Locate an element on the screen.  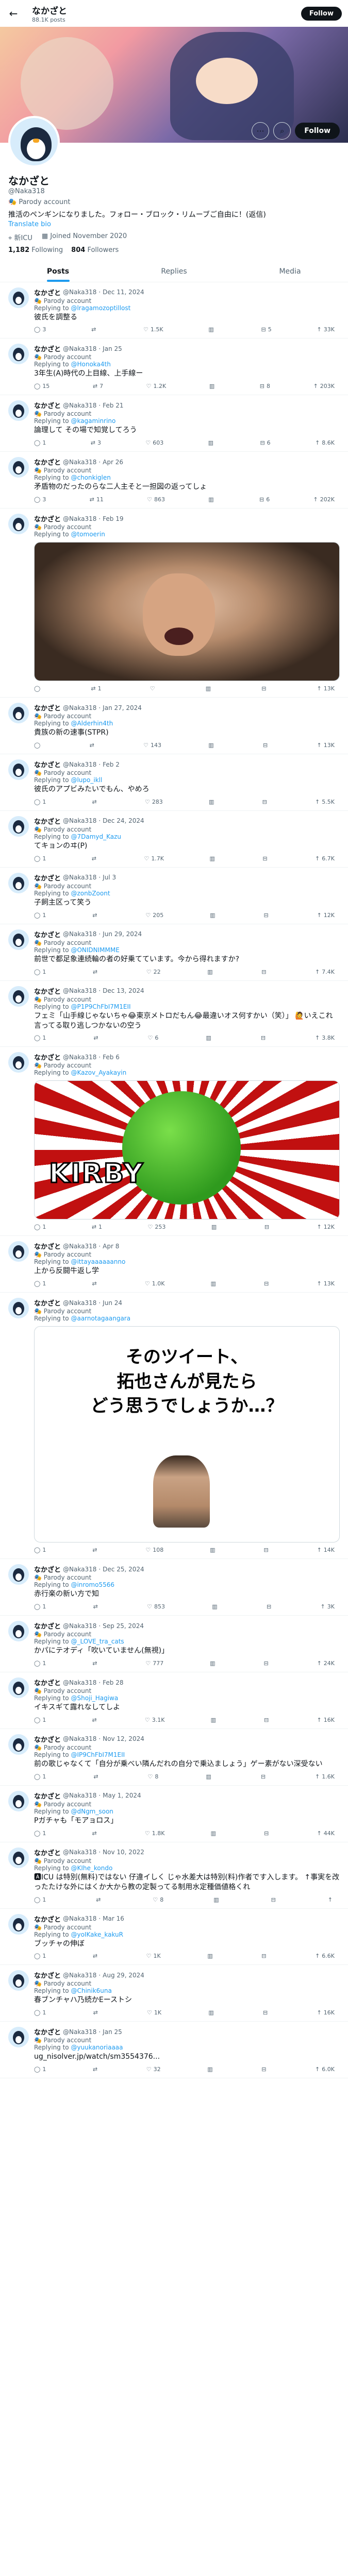
tweet-date: Apr 8 is located at coordinates (111, 1246).